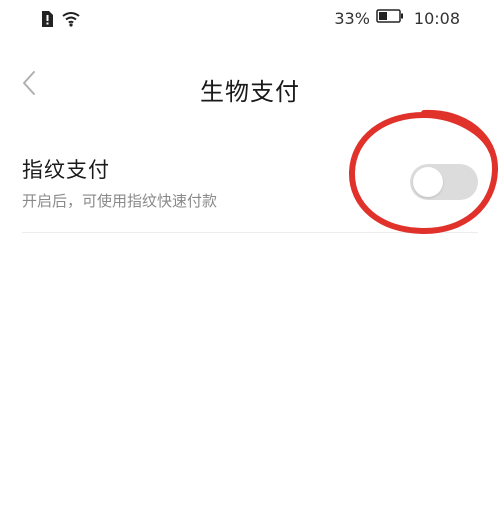  Describe the element at coordinates (60, 21) in the screenshot. I see `status-left` at that location.